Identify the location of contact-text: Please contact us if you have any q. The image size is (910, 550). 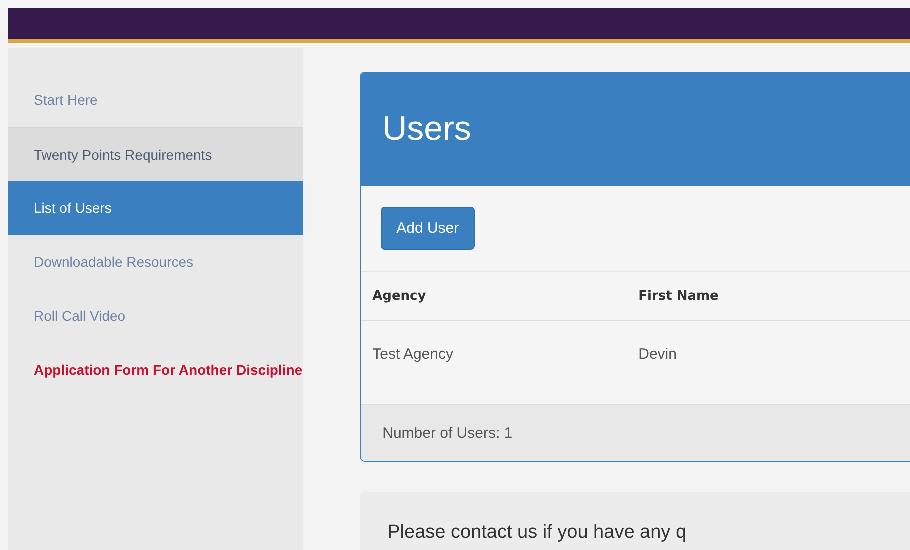
(537, 533).